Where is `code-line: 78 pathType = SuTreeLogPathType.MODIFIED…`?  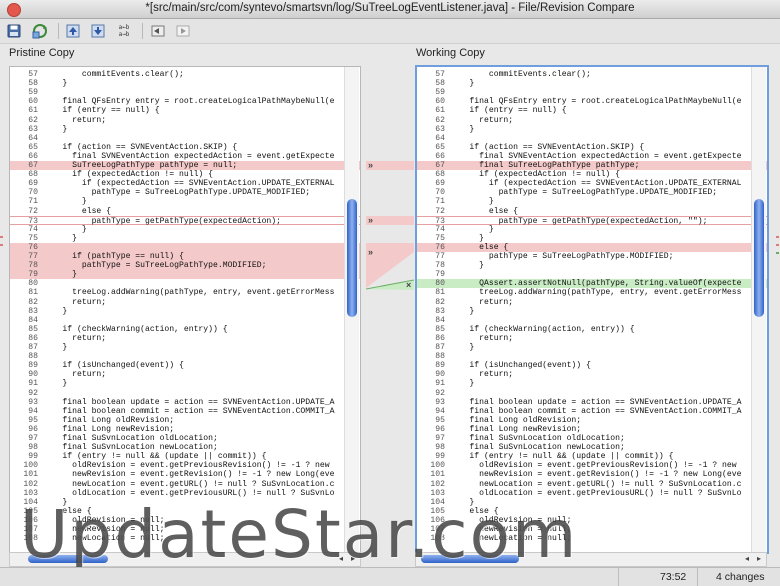 code-line: 78 pathType = SuTreeLogPathType.MODIFIED… is located at coordinates (185, 266).